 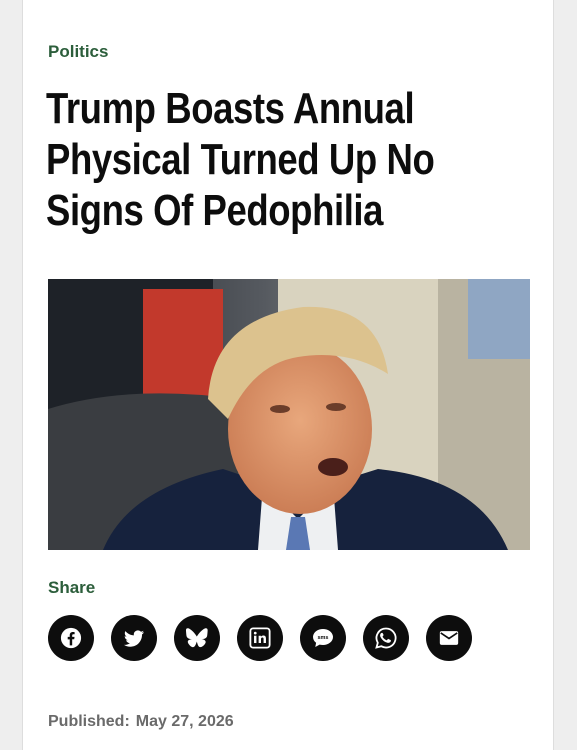 I want to click on email-share-button, so click(x=449, y=638).